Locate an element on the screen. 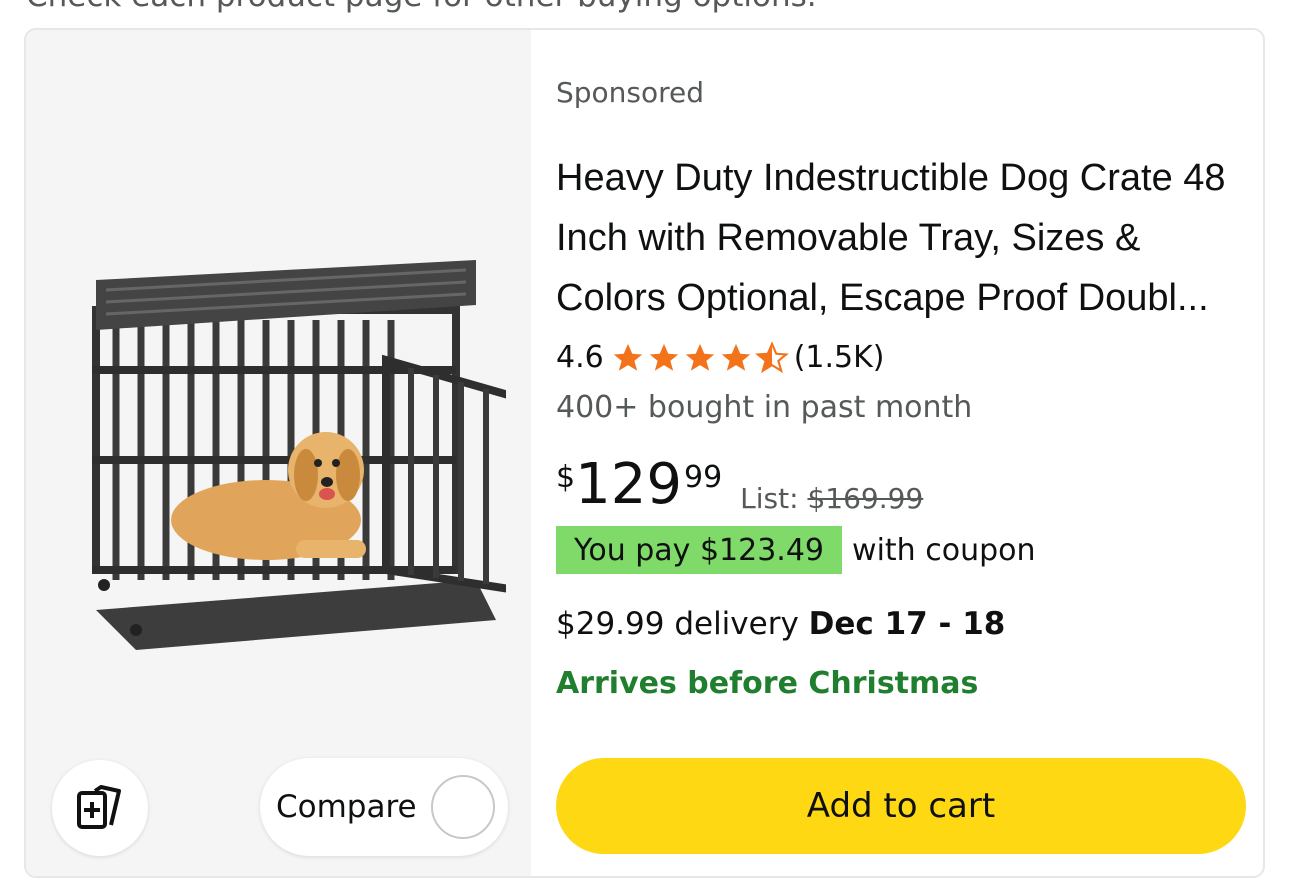  coupon-row: You pay $123.49 with coupon is located at coordinates (796, 550).